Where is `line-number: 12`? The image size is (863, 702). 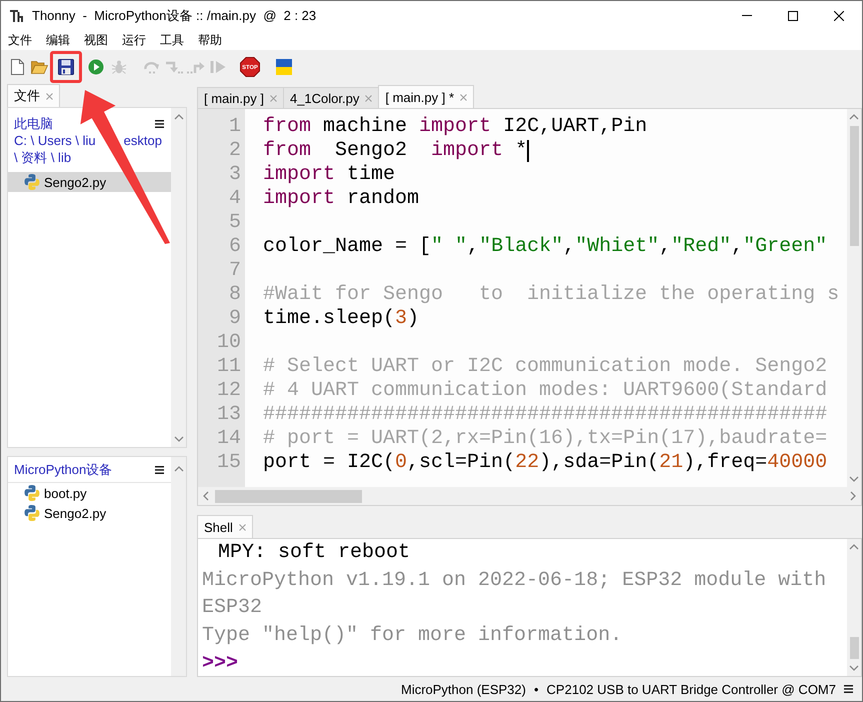
line-number: 12 is located at coordinates (228, 390).